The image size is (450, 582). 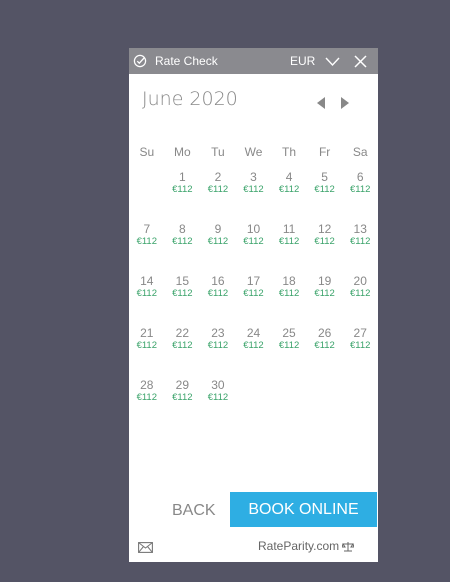 What do you see at coordinates (325, 248) in the screenshot?
I see `calendar-day: 12 €112` at bounding box center [325, 248].